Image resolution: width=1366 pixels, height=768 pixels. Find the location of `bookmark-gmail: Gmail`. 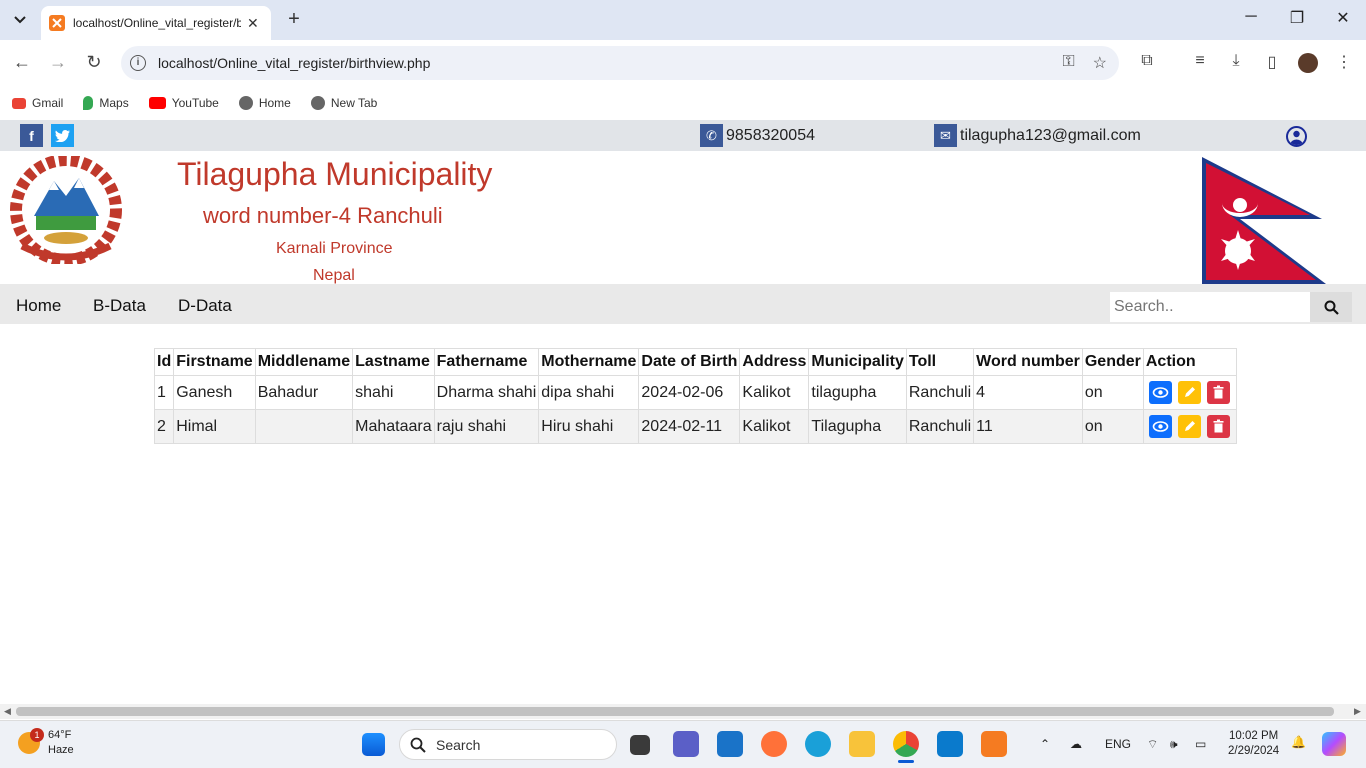

bookmark-gmail: Gmail is located at coordinates (37, 103).